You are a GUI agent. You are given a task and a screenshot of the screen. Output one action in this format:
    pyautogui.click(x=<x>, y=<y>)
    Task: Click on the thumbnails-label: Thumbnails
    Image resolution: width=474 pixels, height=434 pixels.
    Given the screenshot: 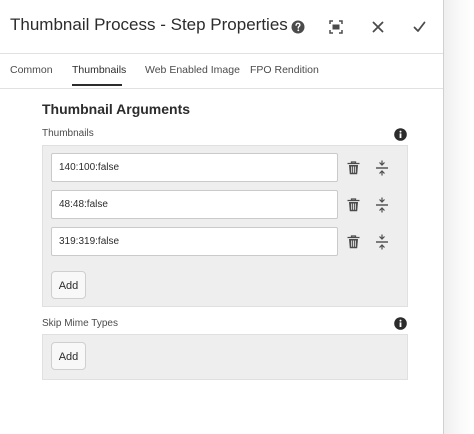 What is the action you would take?
    pyautogui.click(x=68, y=133)
    